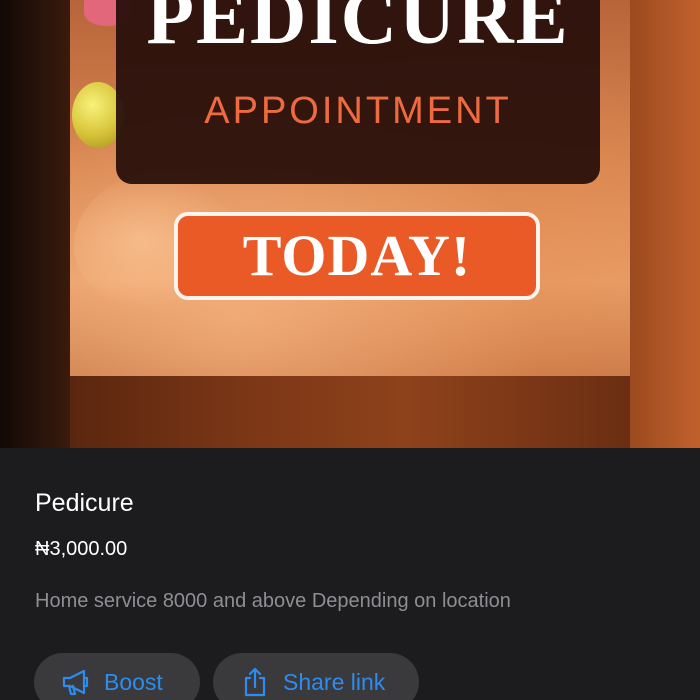 The image size is (700, 700). What do you see at coordinates (84, 503) in the screenshot?
I see `product-name: Pedicure` at bounding box center [84, 503].